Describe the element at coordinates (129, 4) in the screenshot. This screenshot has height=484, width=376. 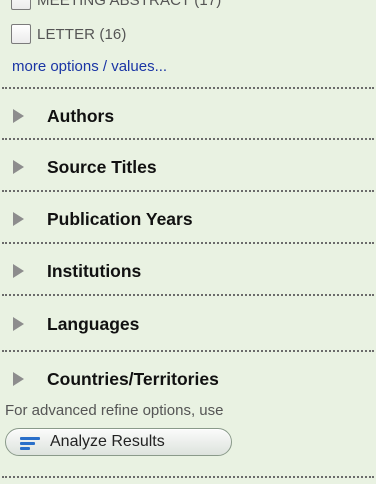
I see `document-type-label: MEETING ABSTRACT (17)` at that location.